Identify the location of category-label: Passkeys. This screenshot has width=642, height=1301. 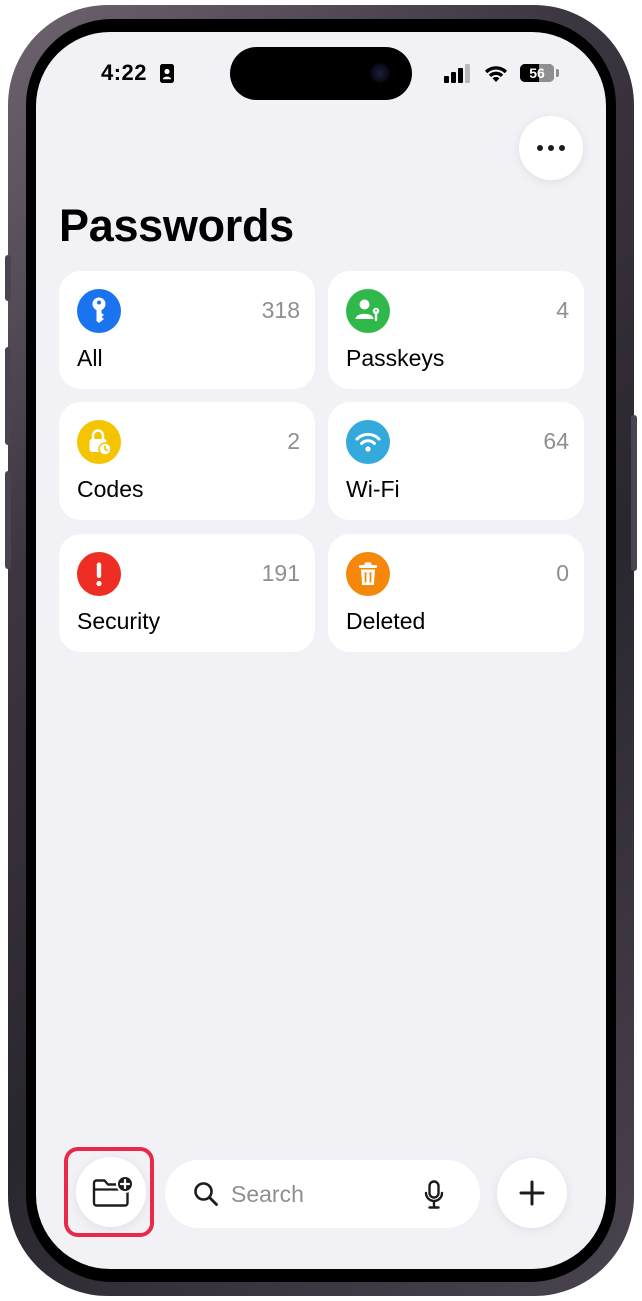
(395, 358).